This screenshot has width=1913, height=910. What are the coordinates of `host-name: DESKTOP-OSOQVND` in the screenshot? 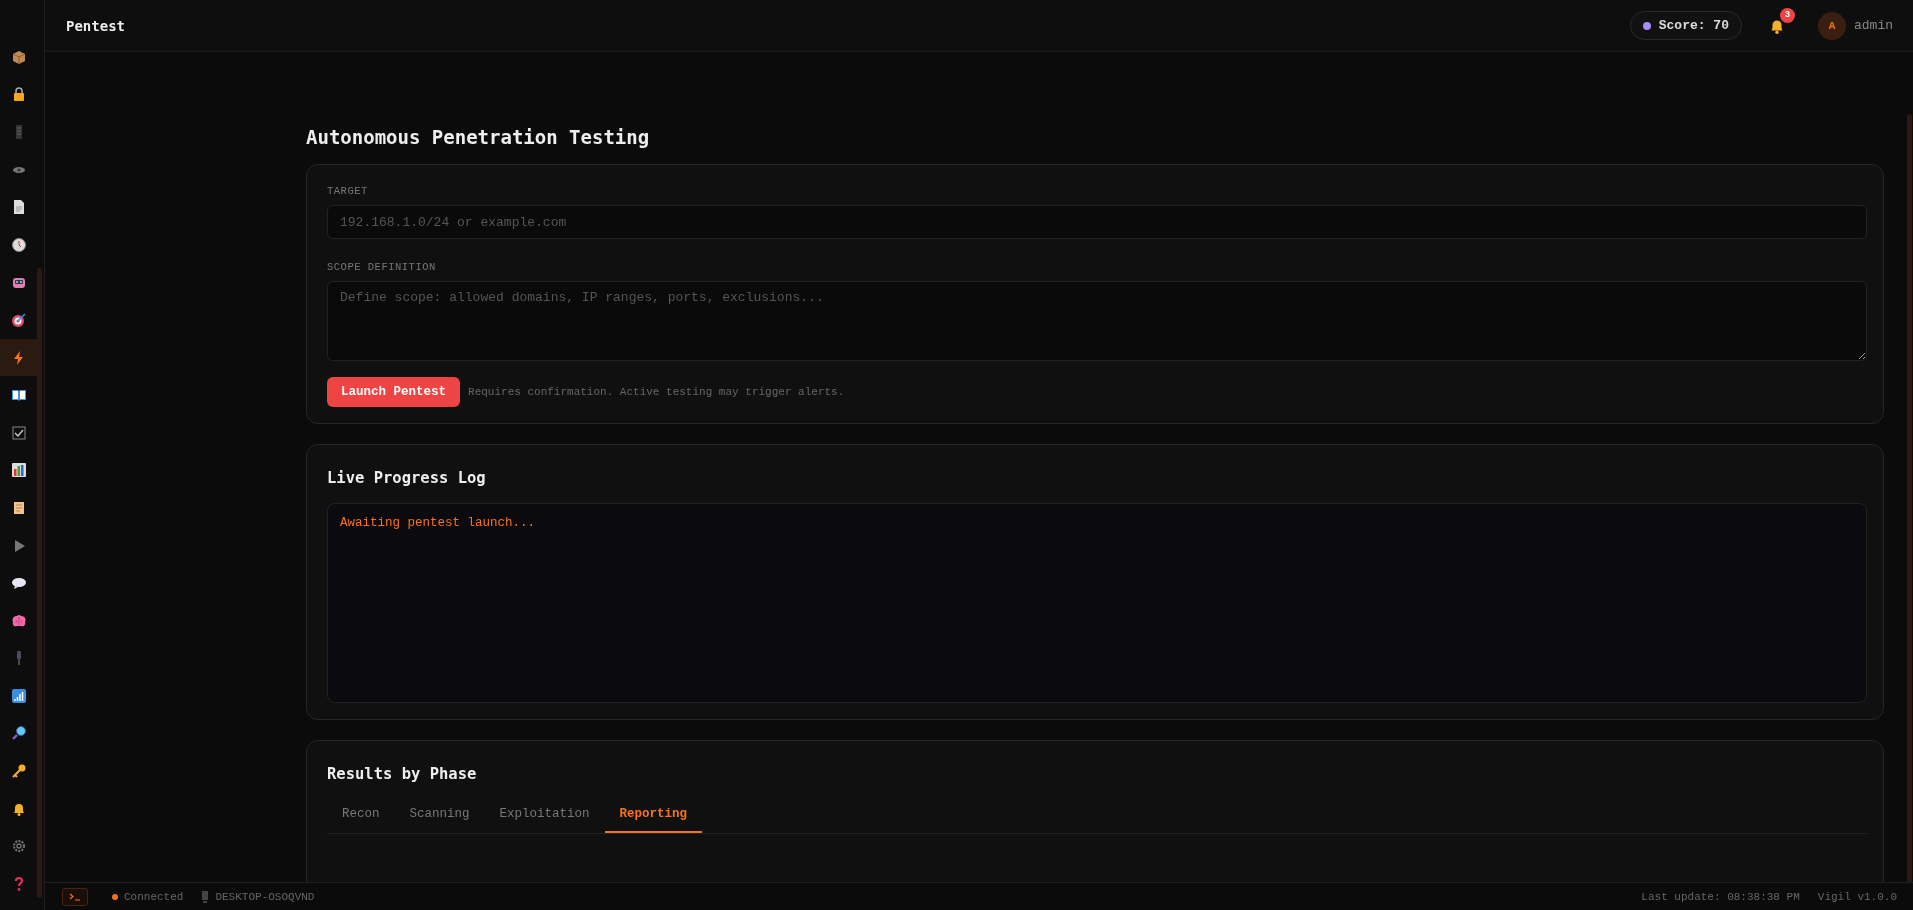 It's located at (265, 896).